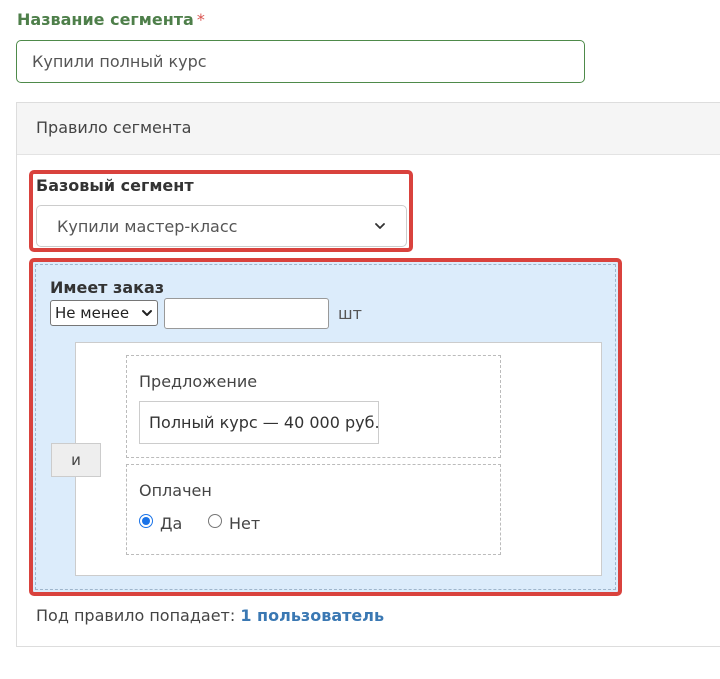 The image size is (720, 679). Describe the element at coordinates (138, 615) in the screenshot. I see `matched-users-prefix: Под правило попадает:` at that location.